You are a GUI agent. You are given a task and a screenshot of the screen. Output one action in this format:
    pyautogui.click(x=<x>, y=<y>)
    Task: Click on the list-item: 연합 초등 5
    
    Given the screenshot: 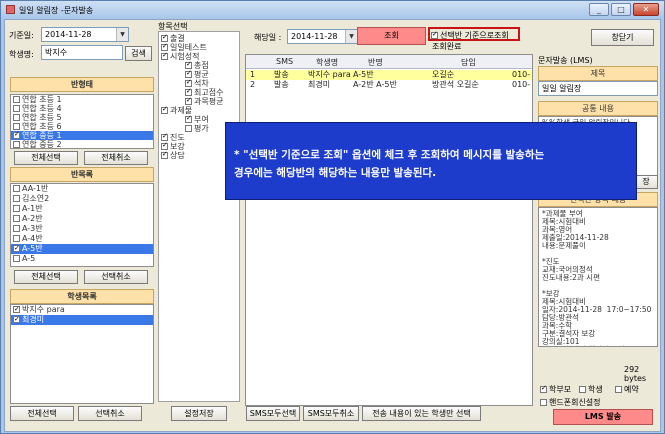 What is the action you would take?
    pyautogui.click(x=82, y=117)
    